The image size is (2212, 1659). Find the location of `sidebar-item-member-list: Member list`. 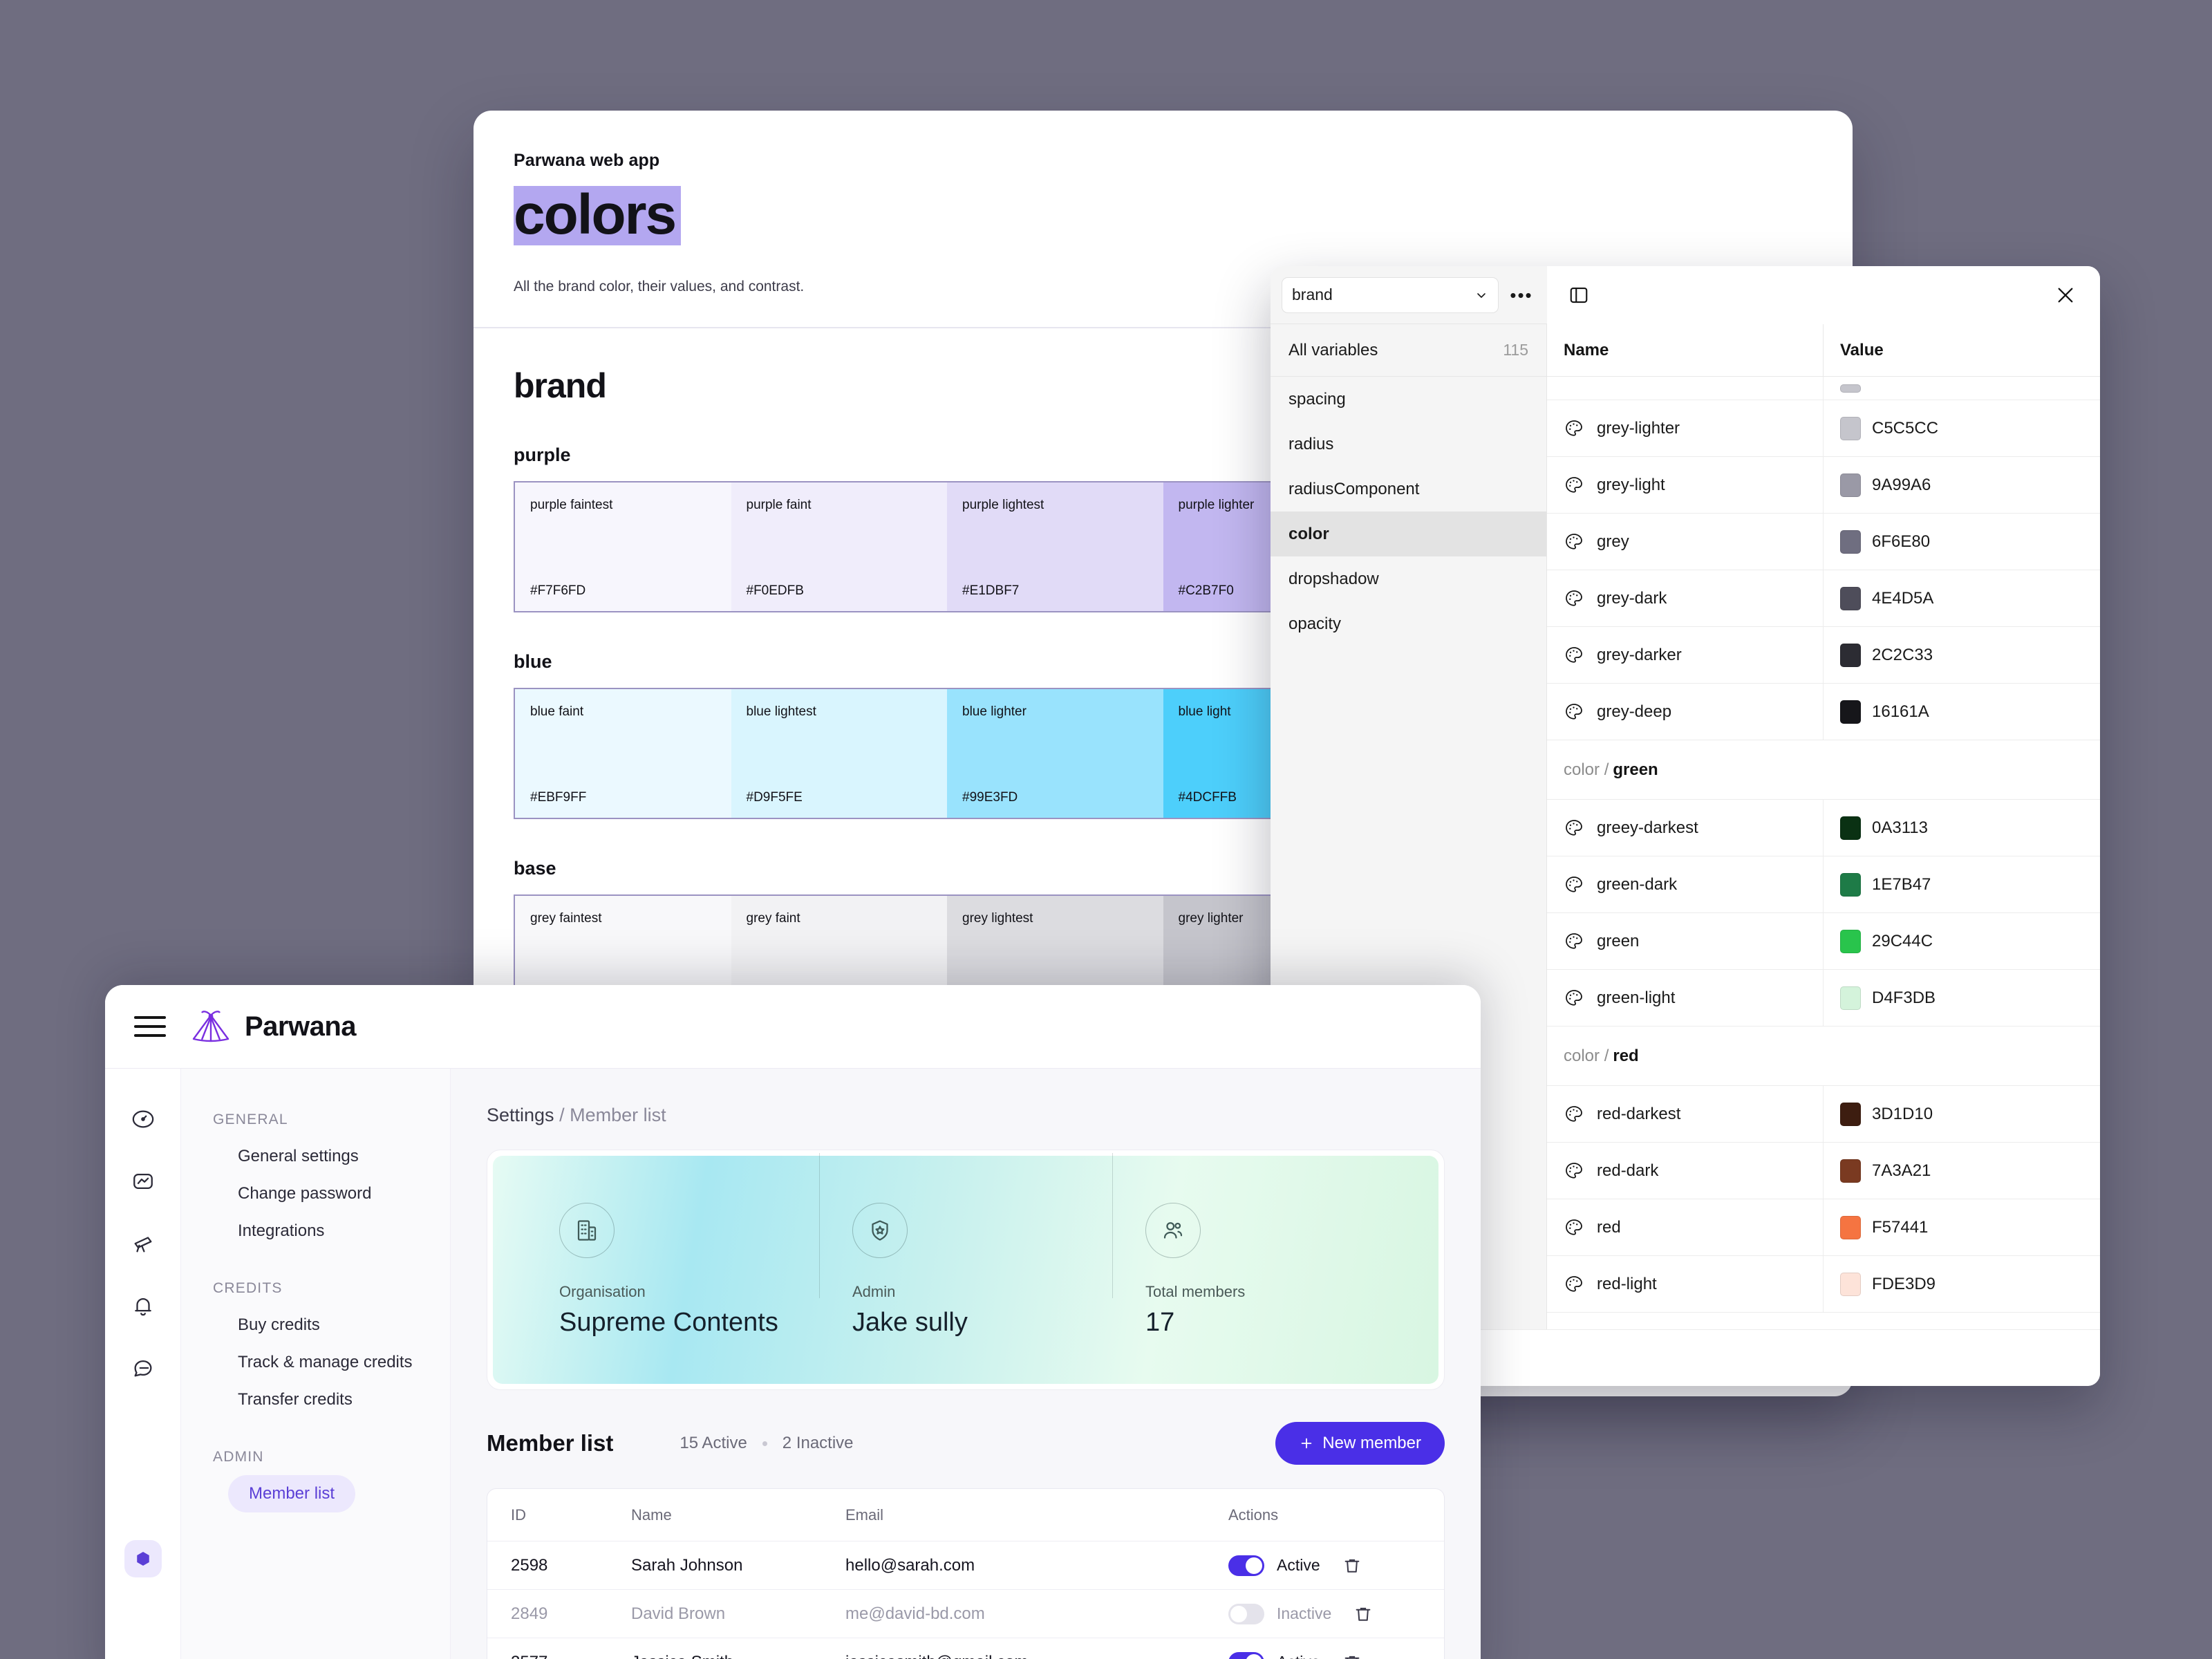

sidebar-item-member-list: Member list is located at coordinates (292, 1493).